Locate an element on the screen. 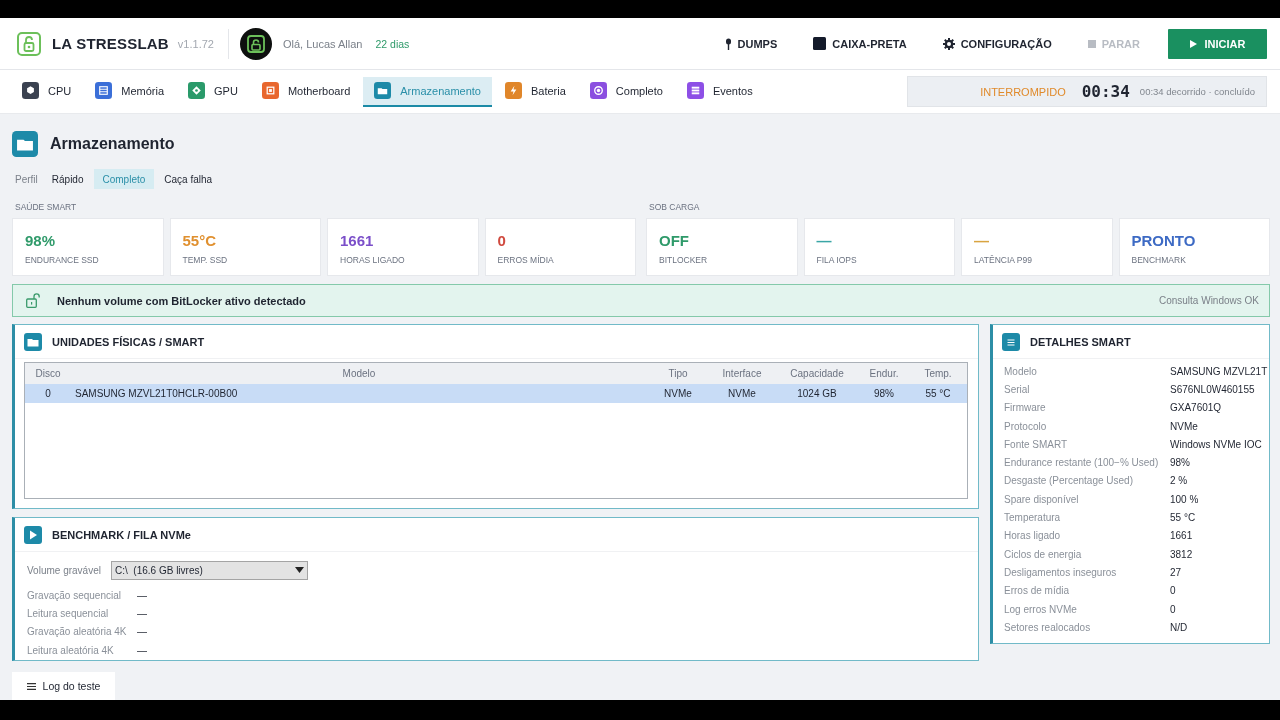  detail-label: Protocolo is located at coordinates (1026, 426).